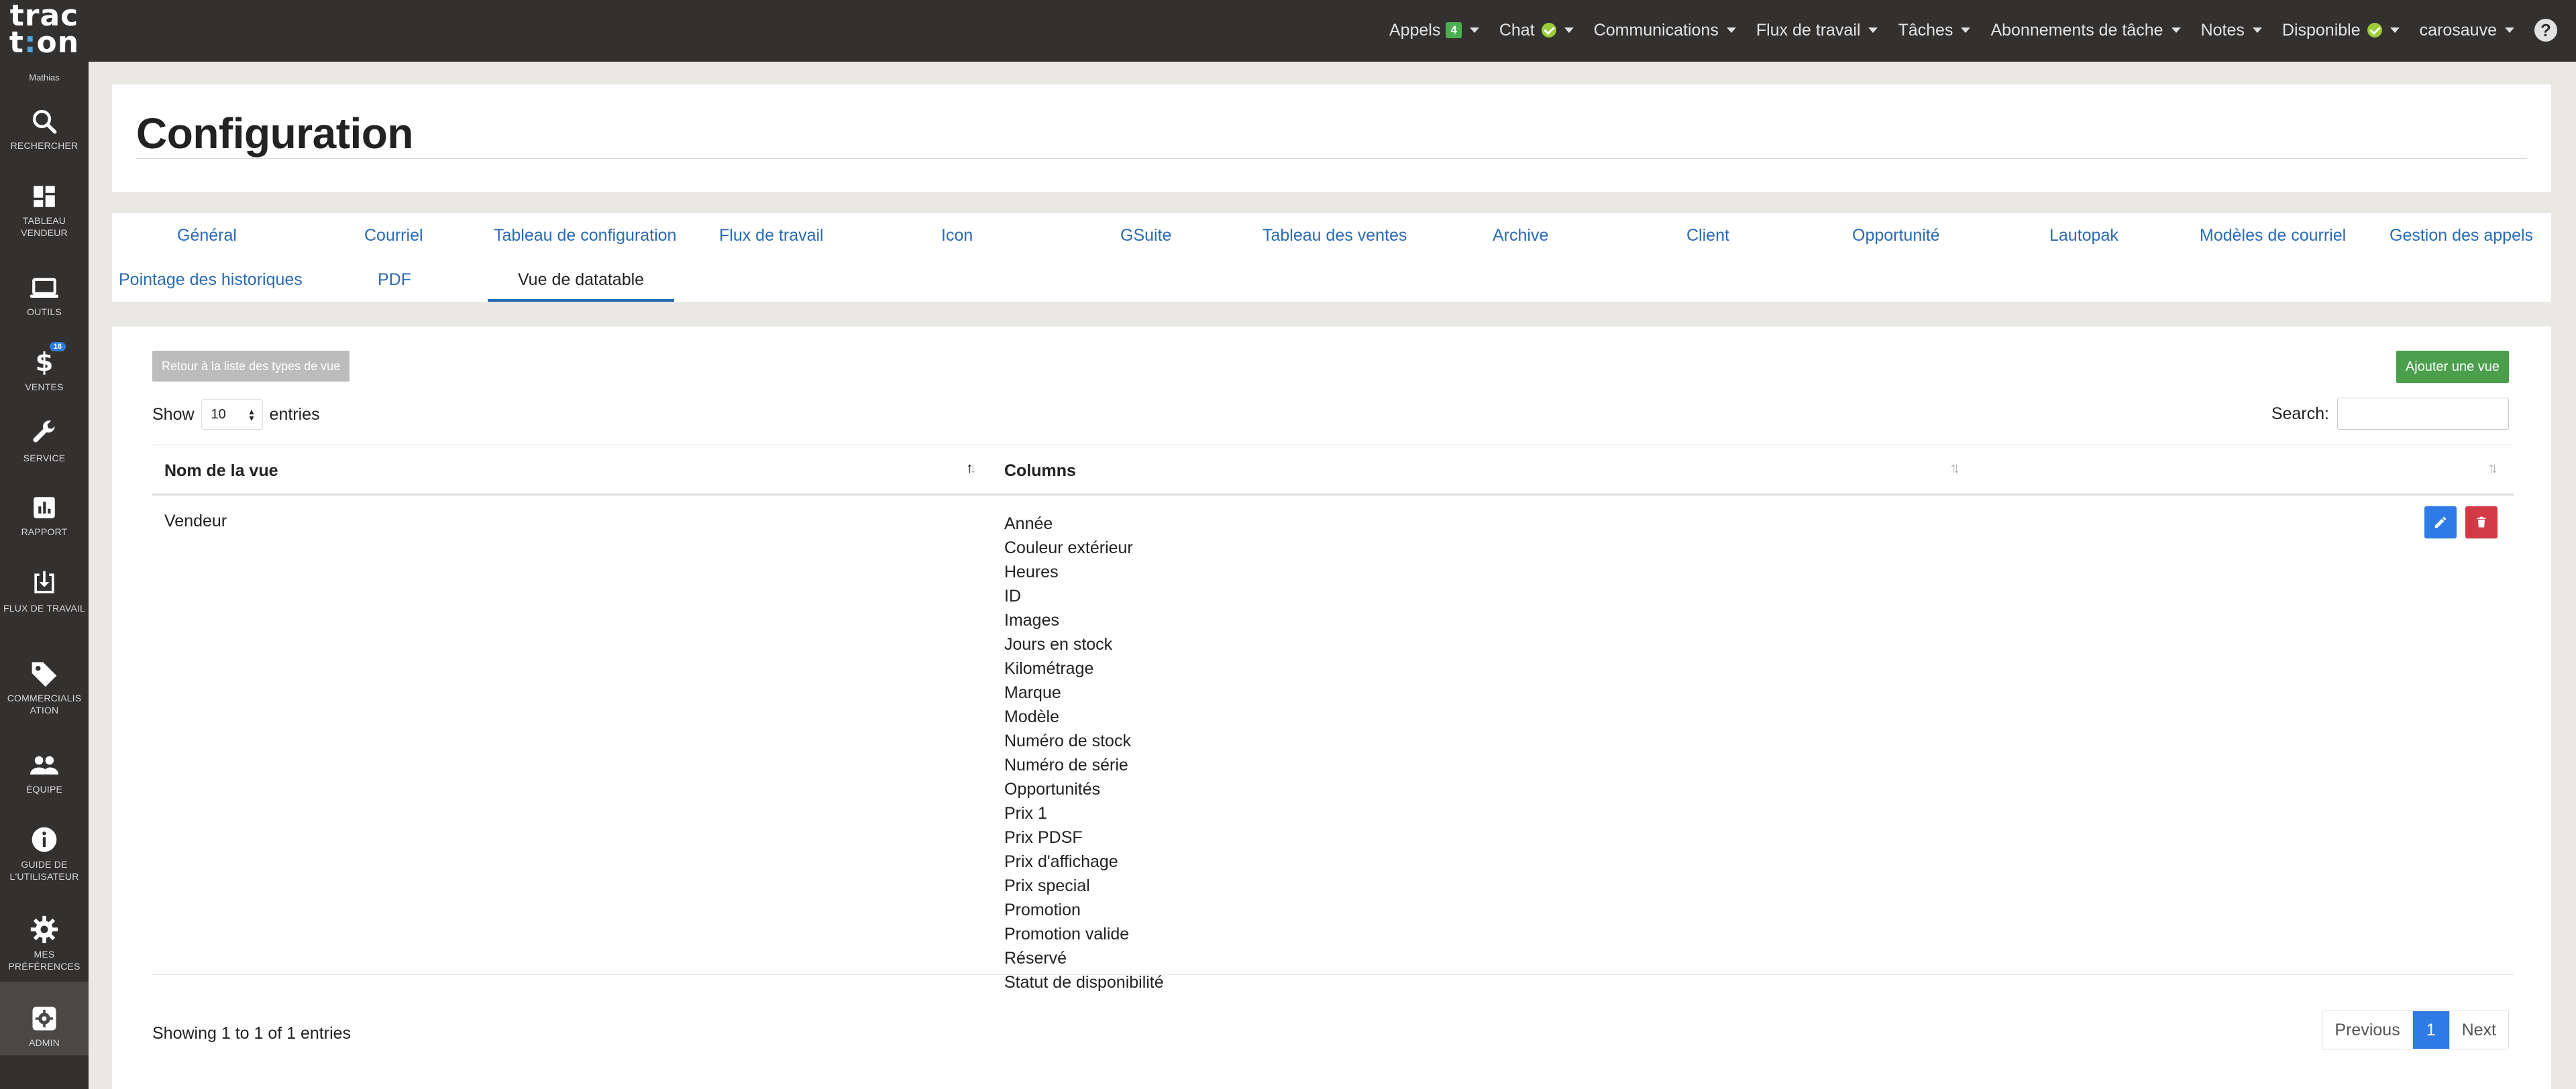 The height and width of the screenshot is (1089, 2576). I want to click on tag-icon, so click(44, 674).